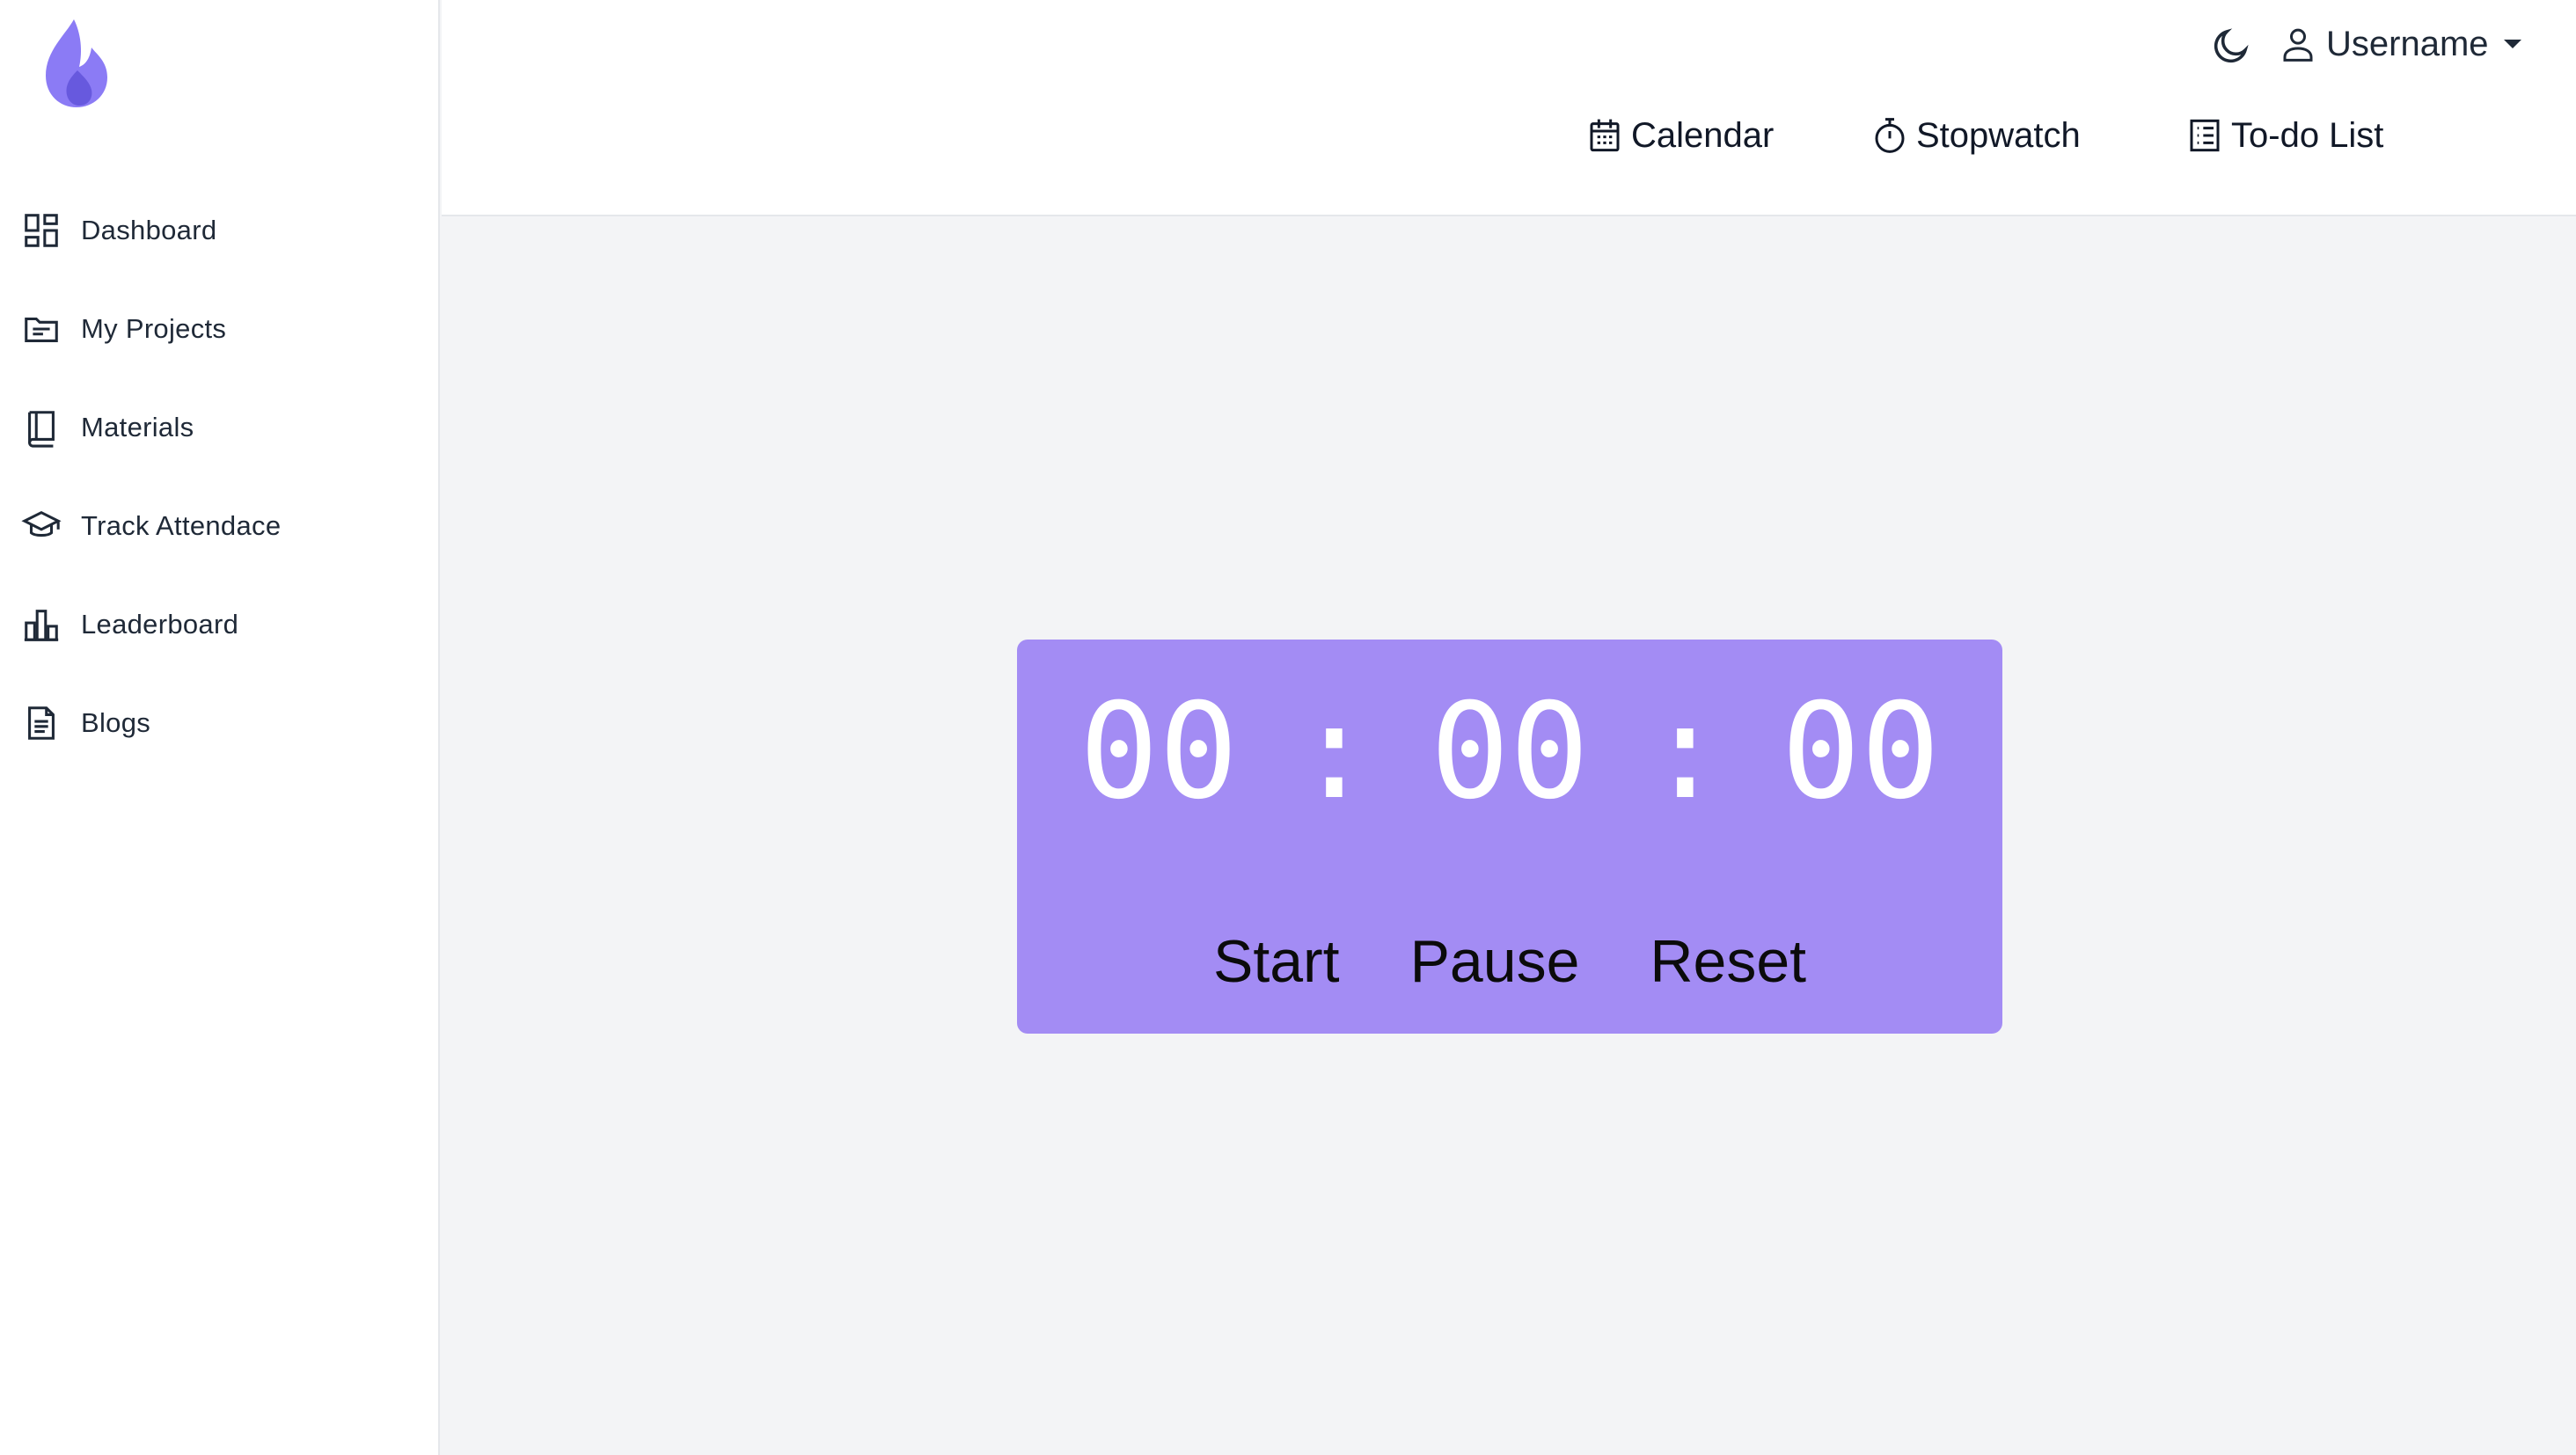 The width and height of the screenshot is (2576, 1455). I want to click on stopwatch-display: 00 : 00 : 00, so click(1509, 752).